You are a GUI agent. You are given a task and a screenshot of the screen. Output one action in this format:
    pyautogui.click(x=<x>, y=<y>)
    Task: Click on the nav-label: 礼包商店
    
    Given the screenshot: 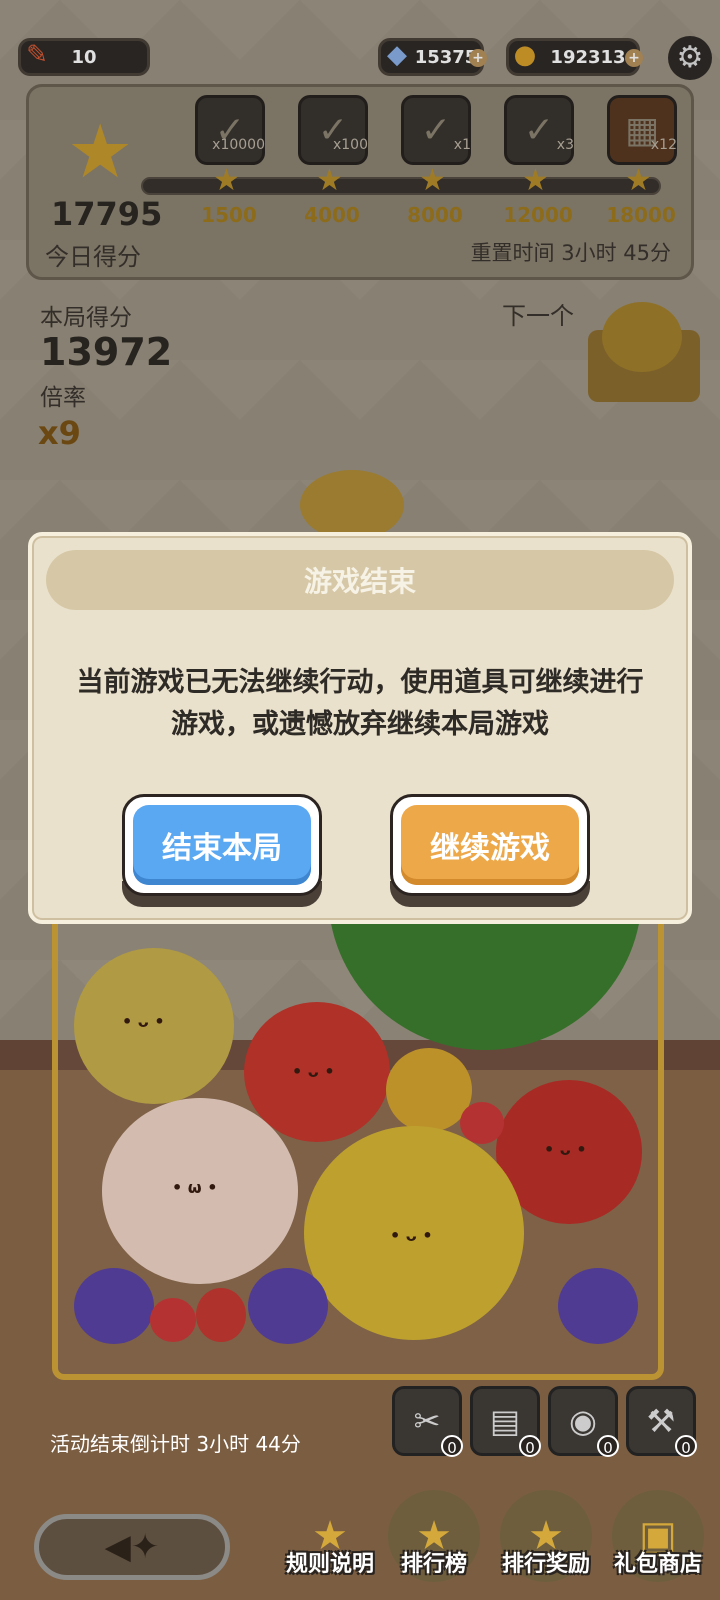 What is the action you would take?
    pyautogui.click(x=657, y=1564)
    